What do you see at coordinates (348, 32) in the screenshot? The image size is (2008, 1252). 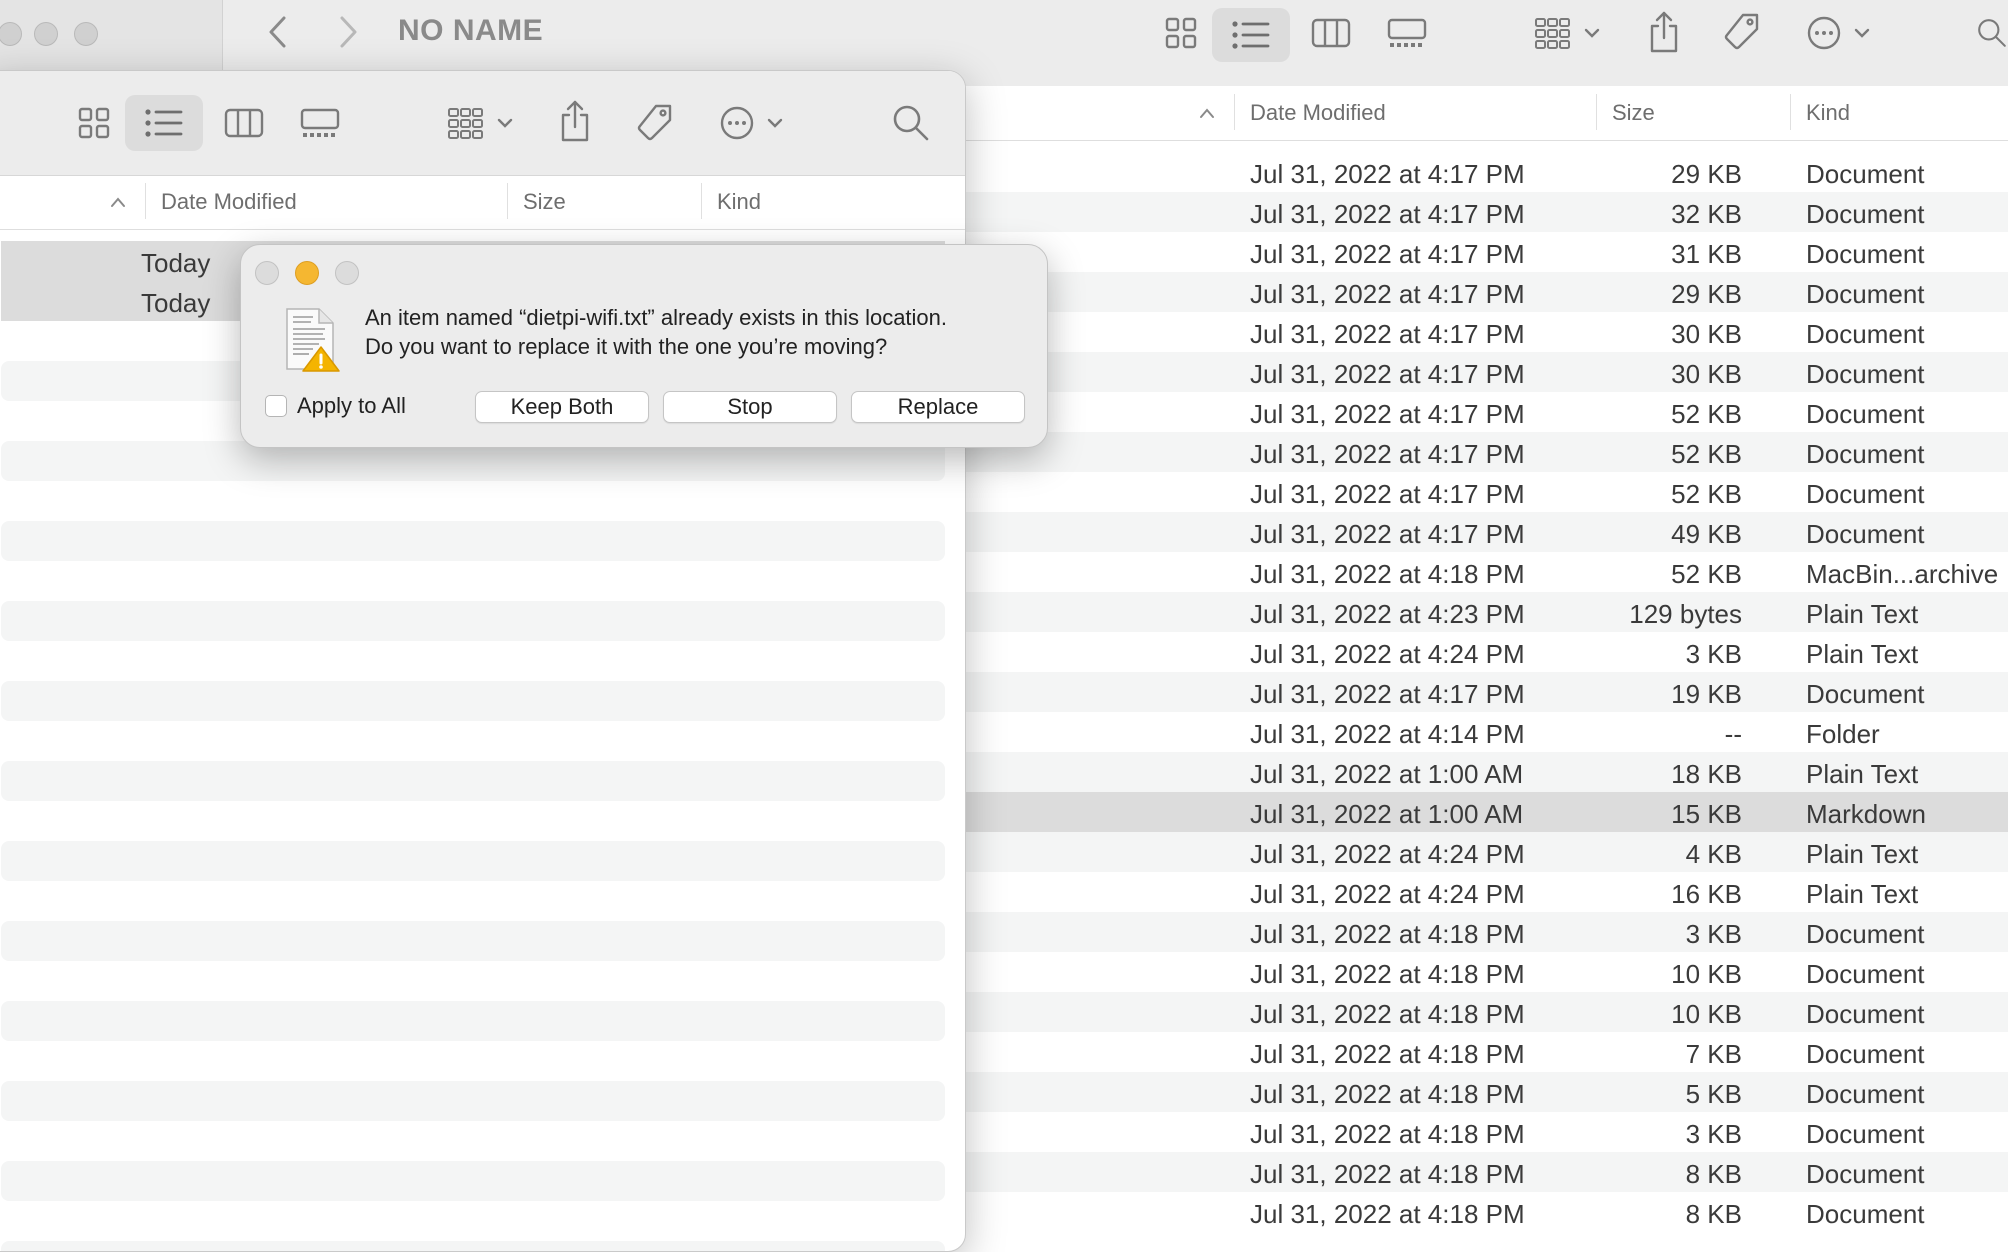 I see `forward-arrow-icon` at bounding box center [348, 32].